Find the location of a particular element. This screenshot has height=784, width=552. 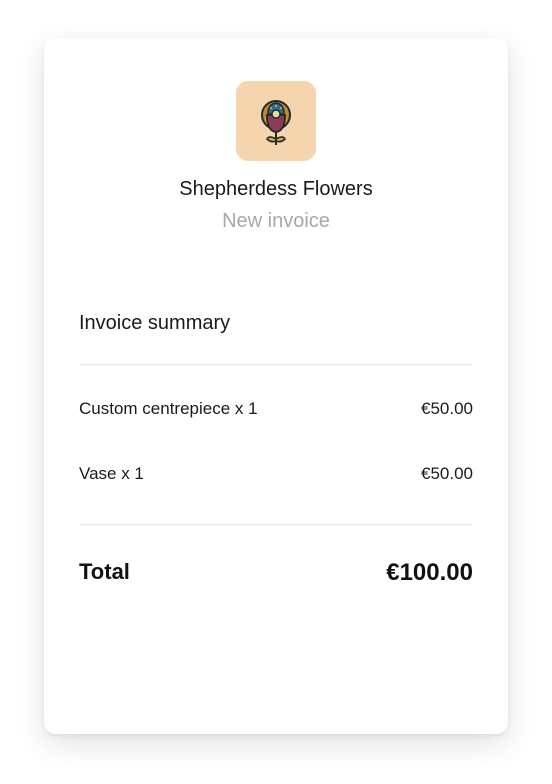

invoice-status: New invoice is located at coordinates (276, 221).